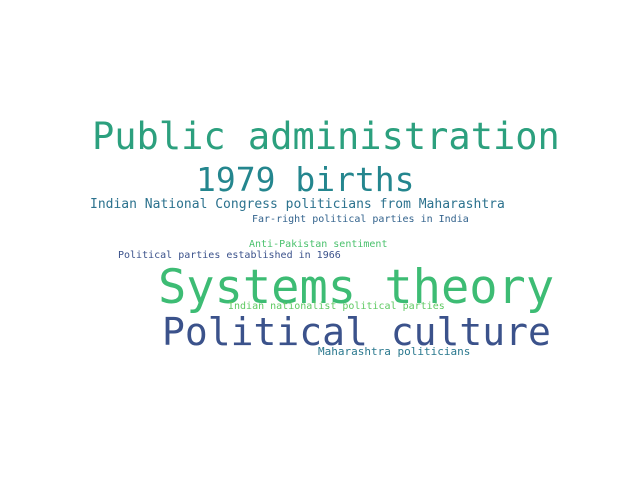  What do you see at coordinates (394, 351) in the screenshot?
I see `word-maharashtra-politicians: Maharashtra politicians` at bounding box center [394, 351].